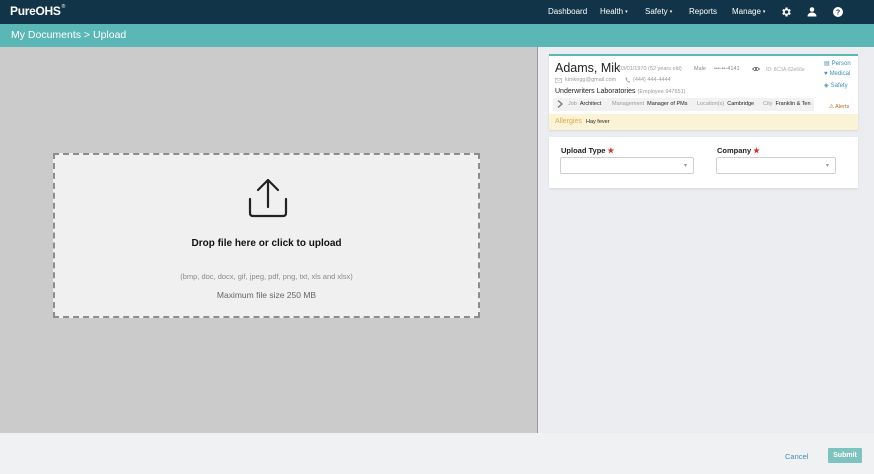 The image size is (874, 474). Describe the element at coordinates (627, 80) in the screenshot. I see `phone-icon` at that location.